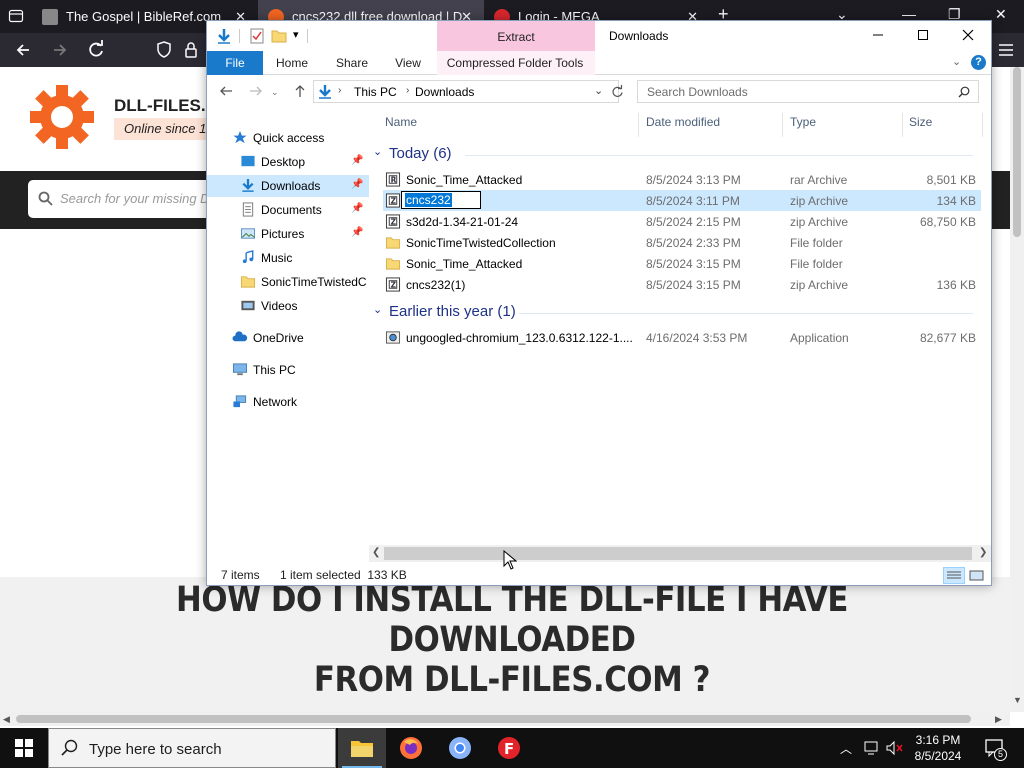  I want to click on reload-icon, so click(96, 50).